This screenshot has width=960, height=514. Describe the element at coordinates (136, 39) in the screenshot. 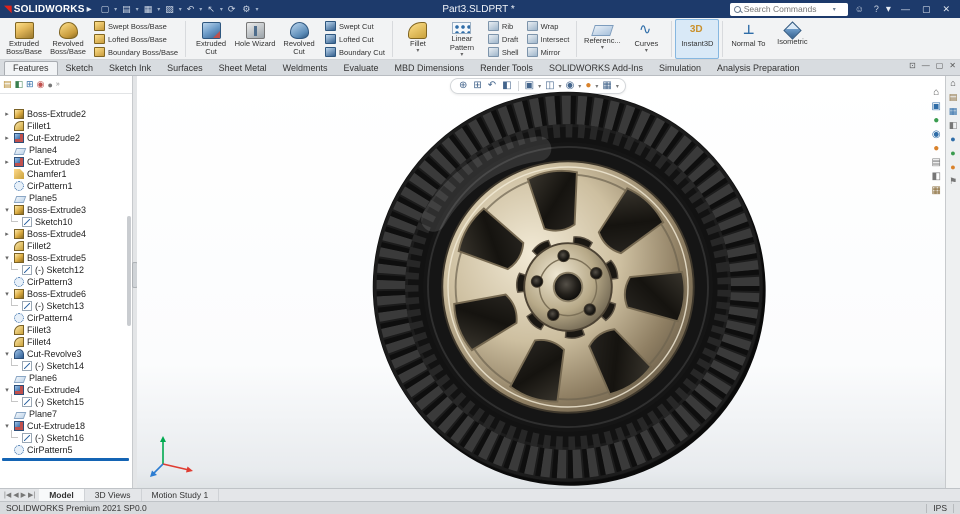

I see `lofted-boss-button: Lofted Boss/Base` at that location.